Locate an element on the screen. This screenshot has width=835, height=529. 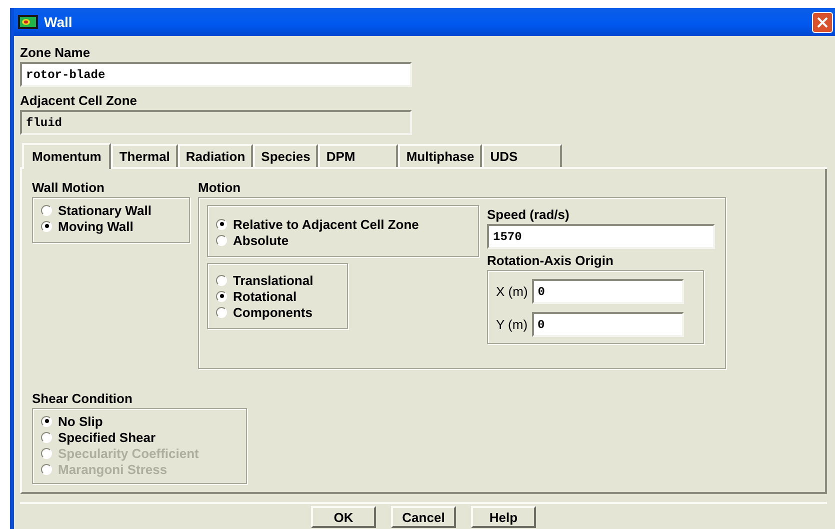
close-icon is located at coordinates (822, 22).